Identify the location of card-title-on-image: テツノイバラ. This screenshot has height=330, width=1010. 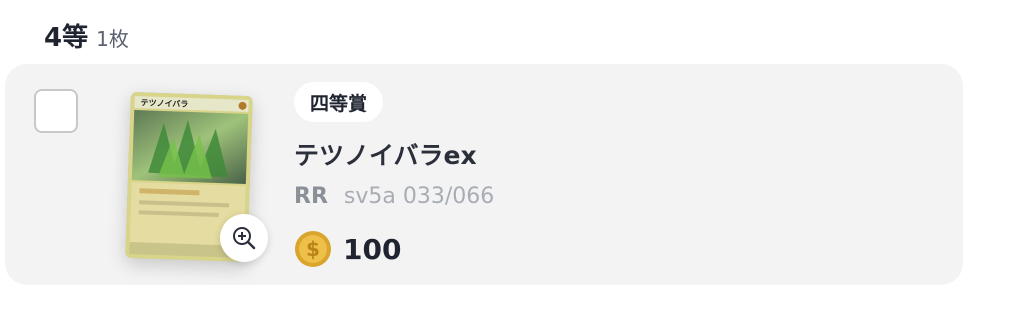
(164, 103).